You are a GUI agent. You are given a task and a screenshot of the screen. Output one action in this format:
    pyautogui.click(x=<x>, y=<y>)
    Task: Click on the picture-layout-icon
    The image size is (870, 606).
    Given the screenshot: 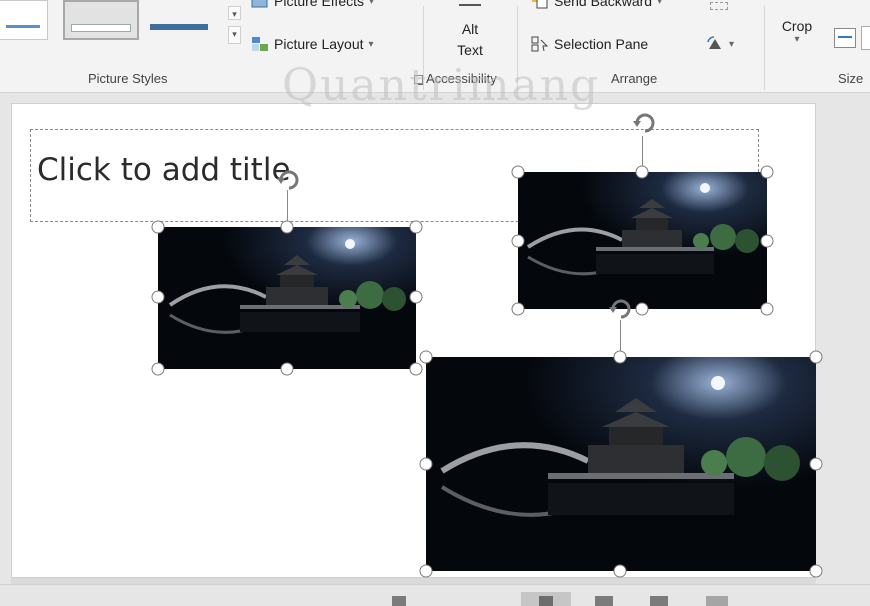 What is the action you would take?
    pyautogui.click(x=260, y=44)
    